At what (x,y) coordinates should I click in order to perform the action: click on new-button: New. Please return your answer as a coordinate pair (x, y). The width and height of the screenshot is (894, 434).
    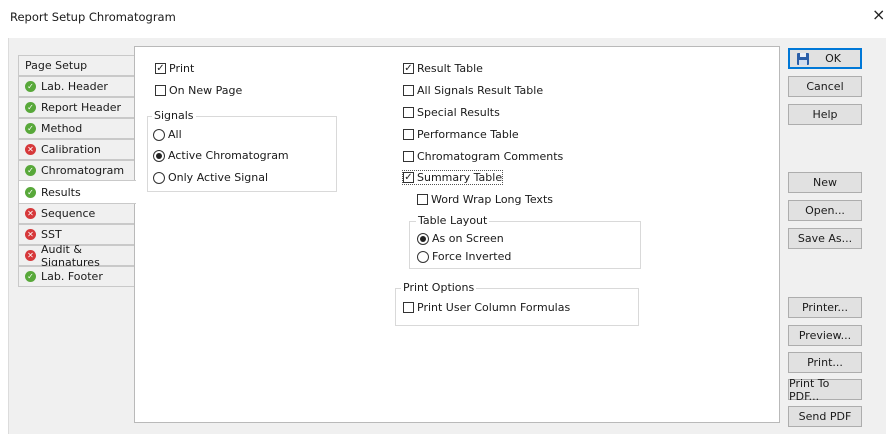
    Looking at the image, I should click on (825, 182).